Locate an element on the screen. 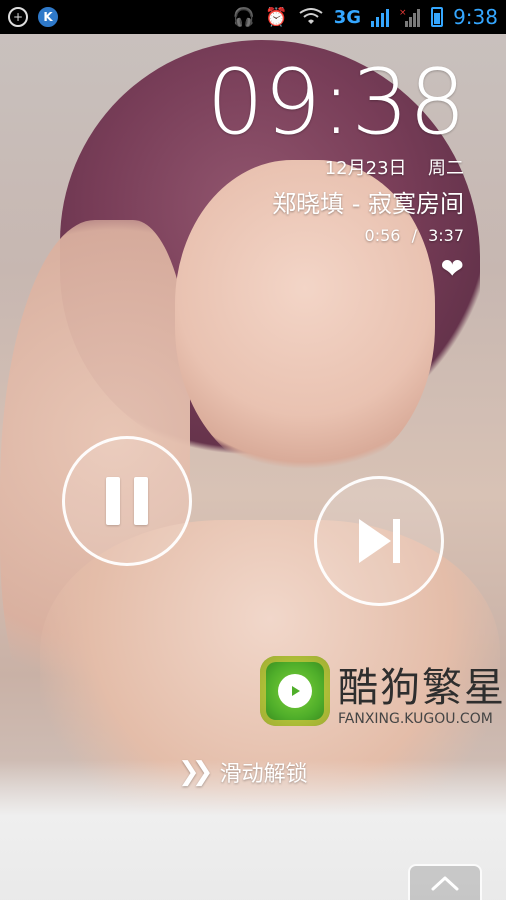  alarm-icon: ⏰ is located at coordinates (276, 17).